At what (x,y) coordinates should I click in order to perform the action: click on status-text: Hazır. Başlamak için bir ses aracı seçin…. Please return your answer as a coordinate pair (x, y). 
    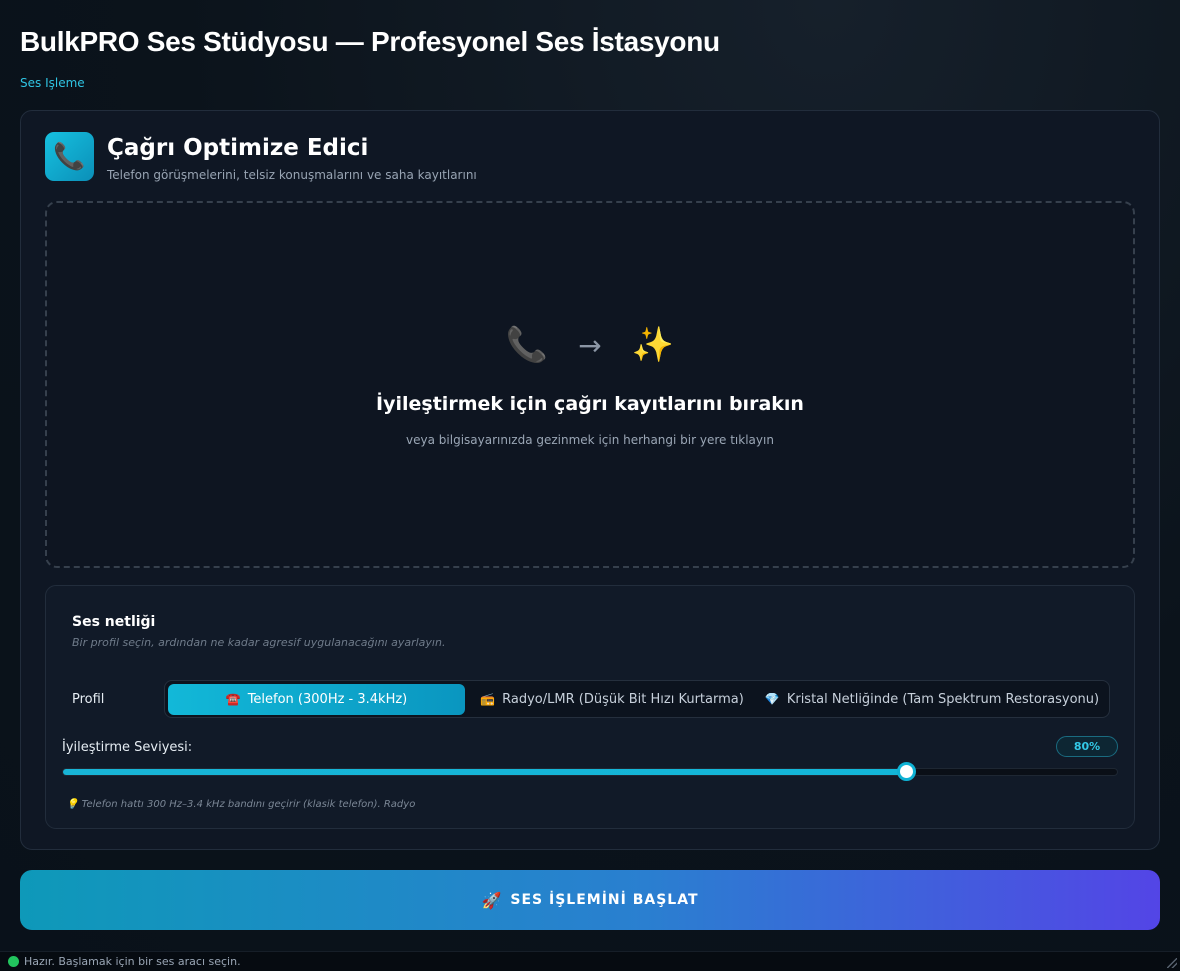
    Looking at the image, I should click on (132, 961).